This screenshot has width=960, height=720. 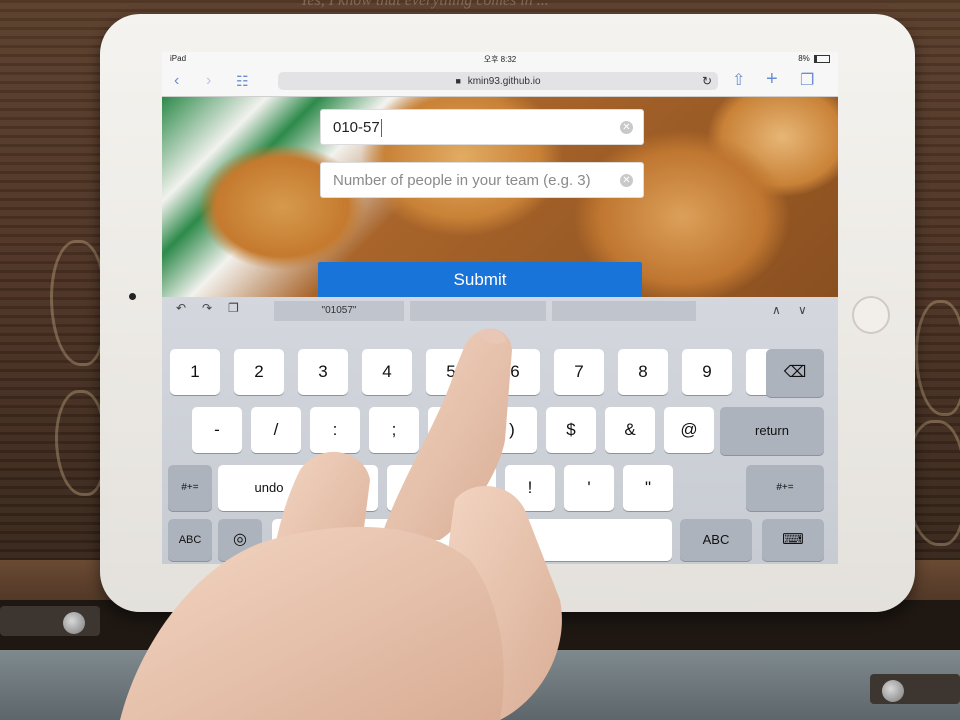 I want to click on chevron-down-icon: ∨, so click(x=802, y=310).